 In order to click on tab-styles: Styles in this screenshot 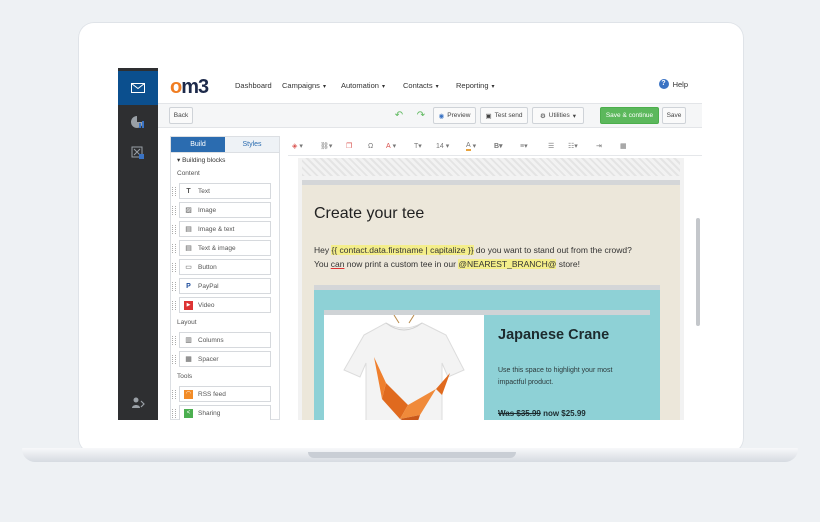, I will do `click(252, 145)`.